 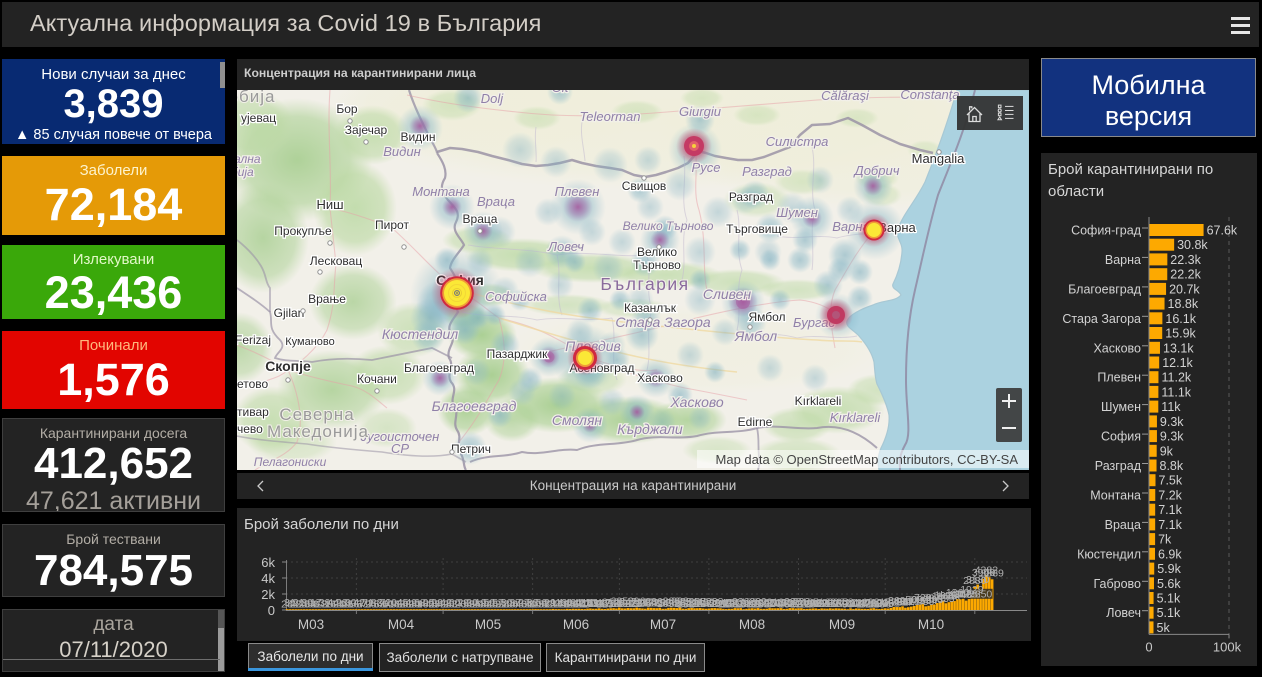 What do you see at coordinates (1184, 289) in the screenshot?
I see `svg-text: 20.7k` at bounding box center [1184, 289].